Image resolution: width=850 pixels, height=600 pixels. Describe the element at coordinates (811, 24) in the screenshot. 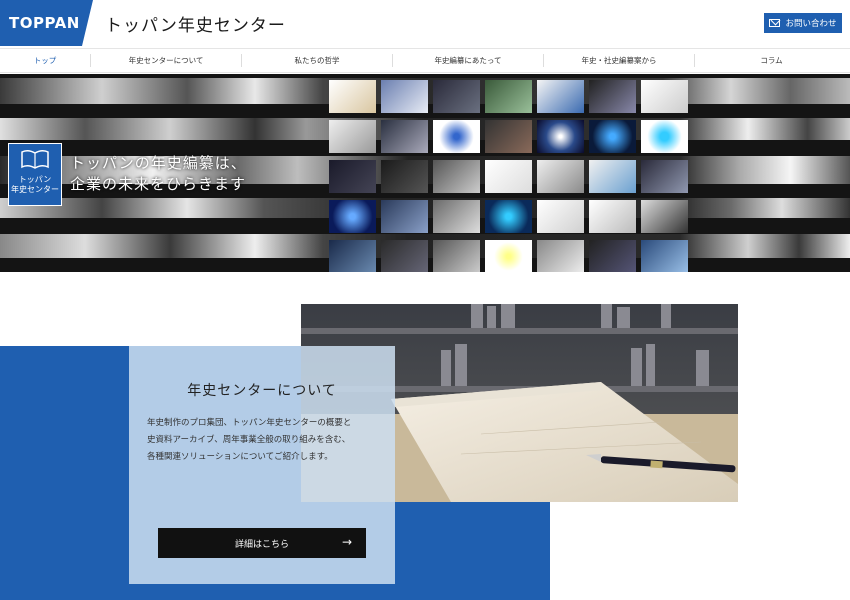

I see `contact-label: お問い合わせ` at that location.